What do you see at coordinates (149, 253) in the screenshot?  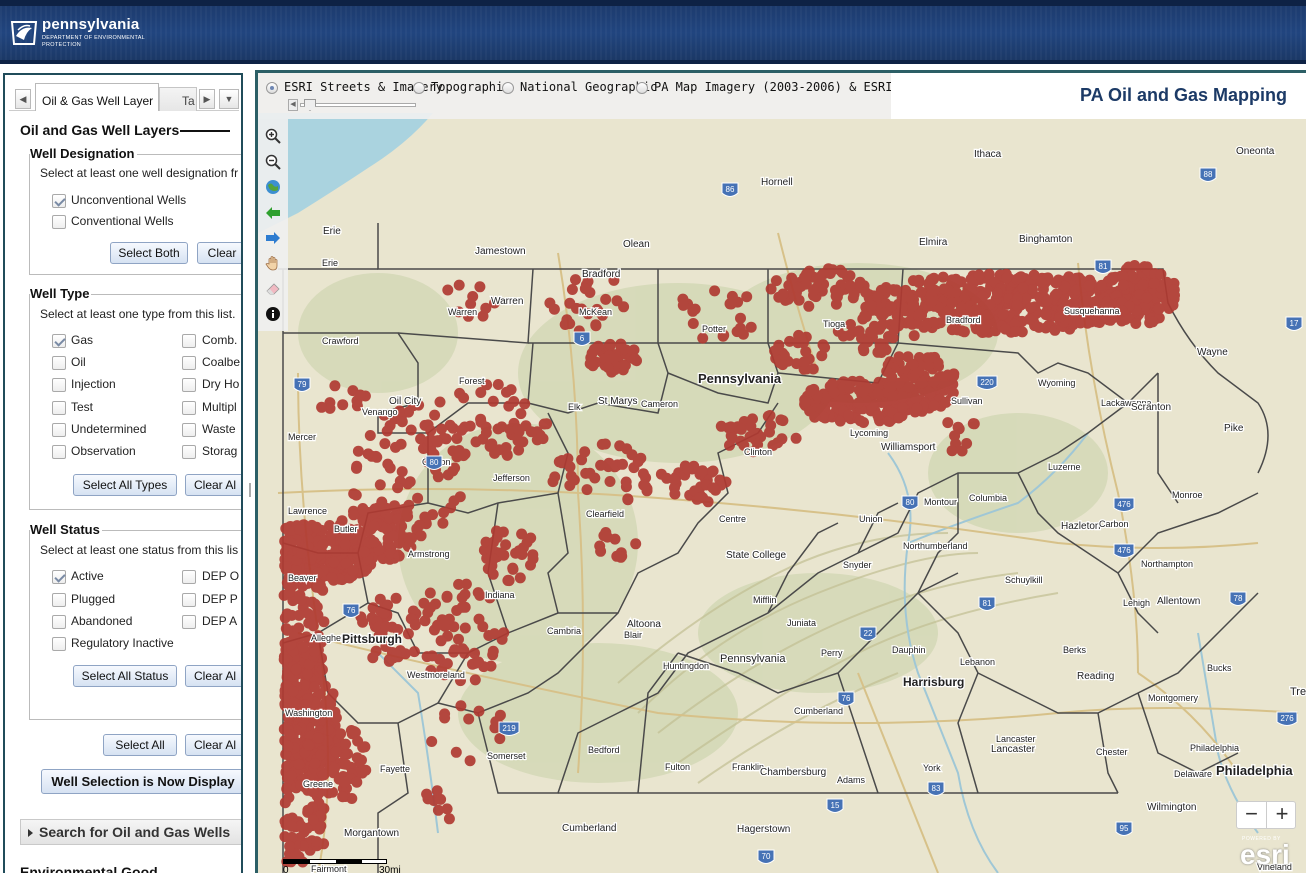 I see `select-both-button: Select Both` at bounding box center [149, 253].